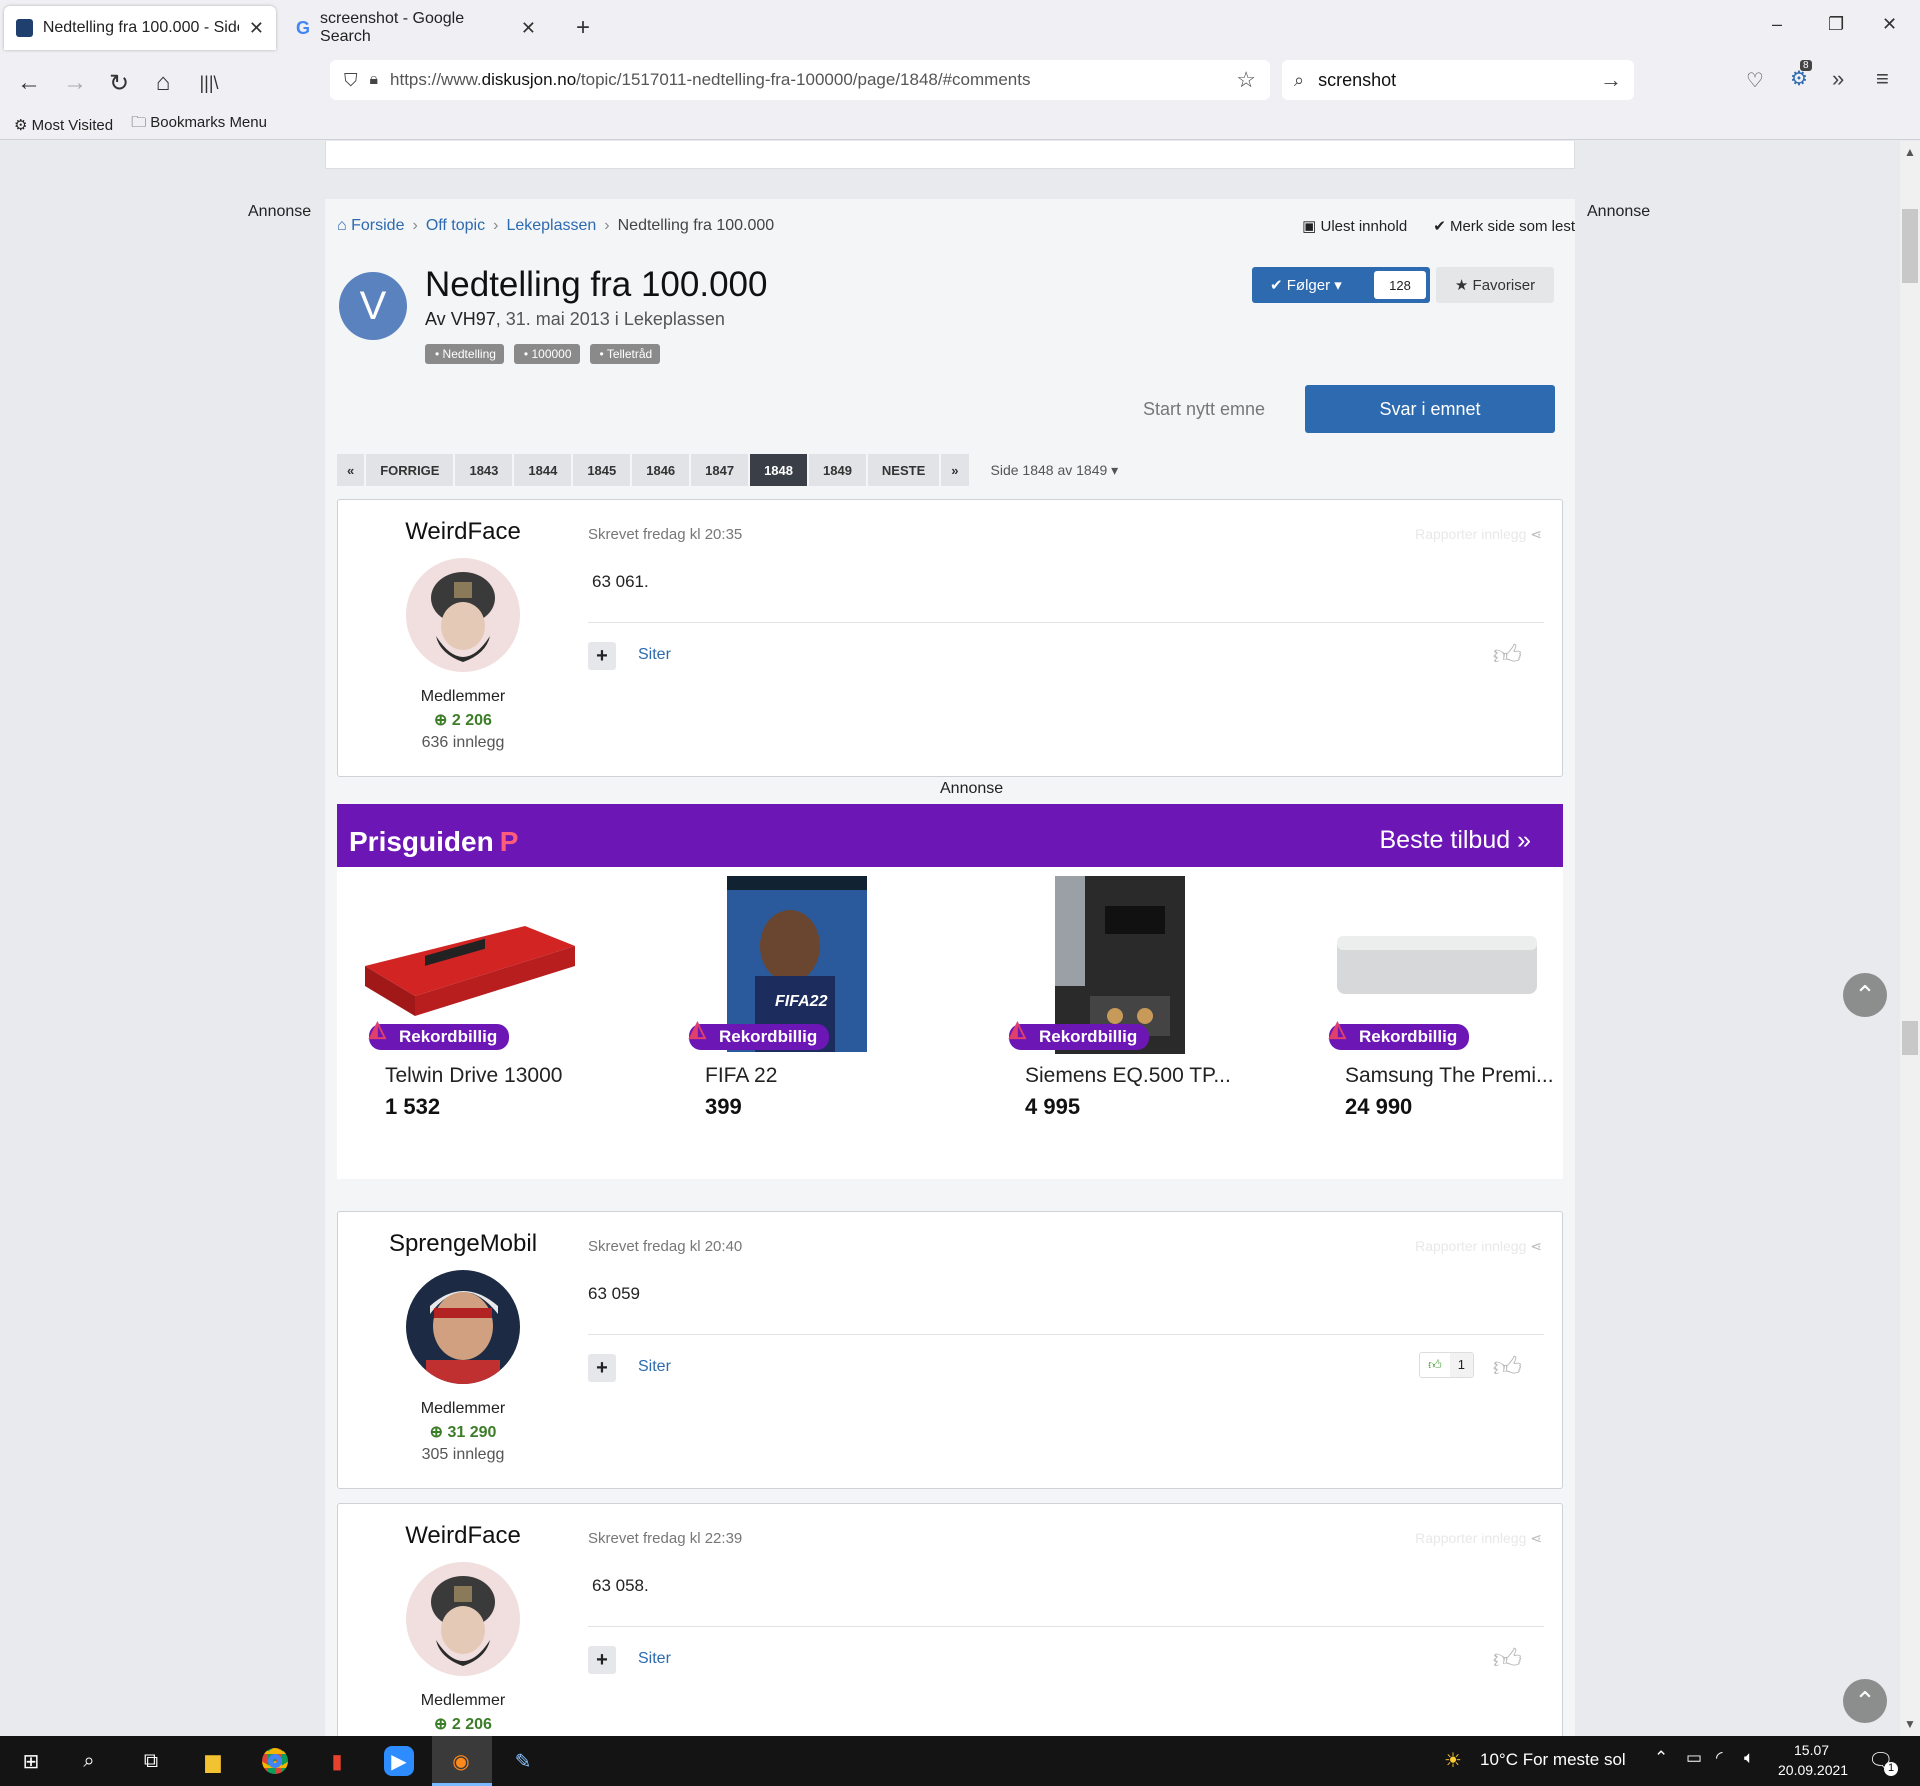 The image size is (1920, 1786). I want to click on search-bar: ⌕ screnshot →, so click(1458, 80).